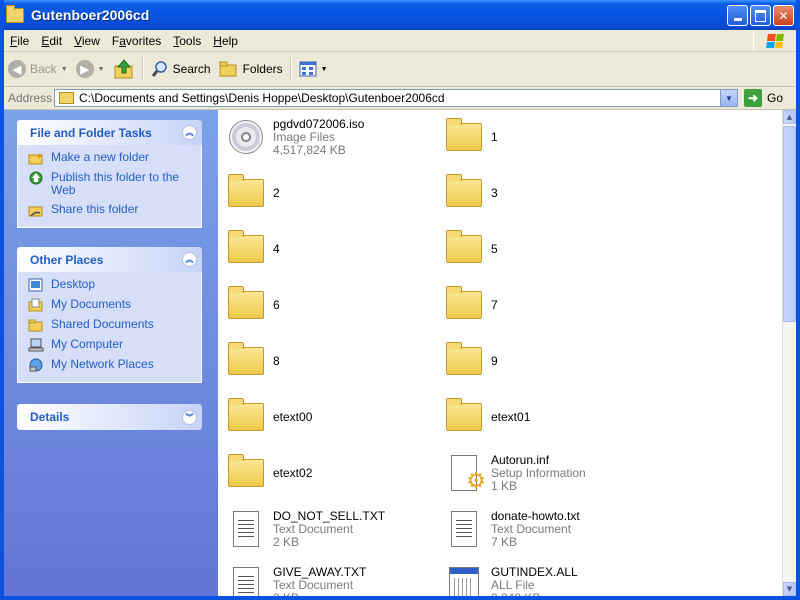 The width and height of the screenshot is (800, 600). What do you see at coordinates (17, 69) in the screenshot?
I see `back-arrow-icon: ◀` at bounding box center [17, 69].